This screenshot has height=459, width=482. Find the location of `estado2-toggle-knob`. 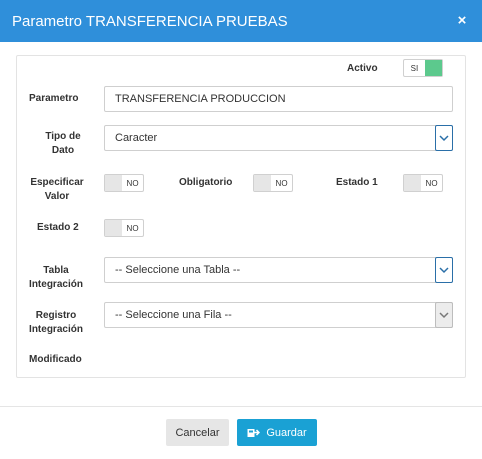

estado2-toggle-knob is located at coordinates (114, 228).